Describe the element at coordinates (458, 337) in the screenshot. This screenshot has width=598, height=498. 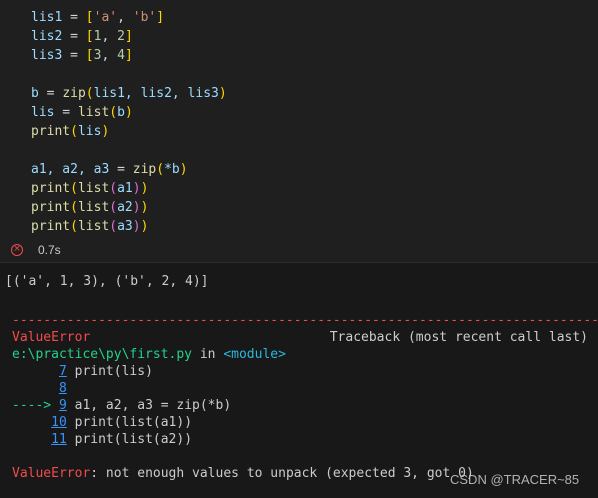
I see `traceback-label: Traceback (most recent call last)` at that location.